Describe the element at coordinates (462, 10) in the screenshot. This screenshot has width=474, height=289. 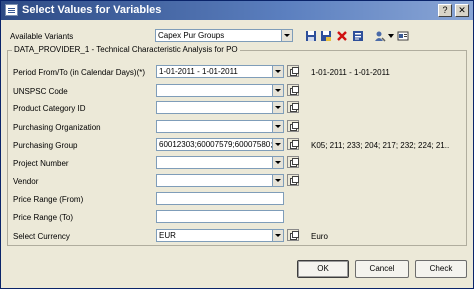
I see `close-button: ✕` at that location.